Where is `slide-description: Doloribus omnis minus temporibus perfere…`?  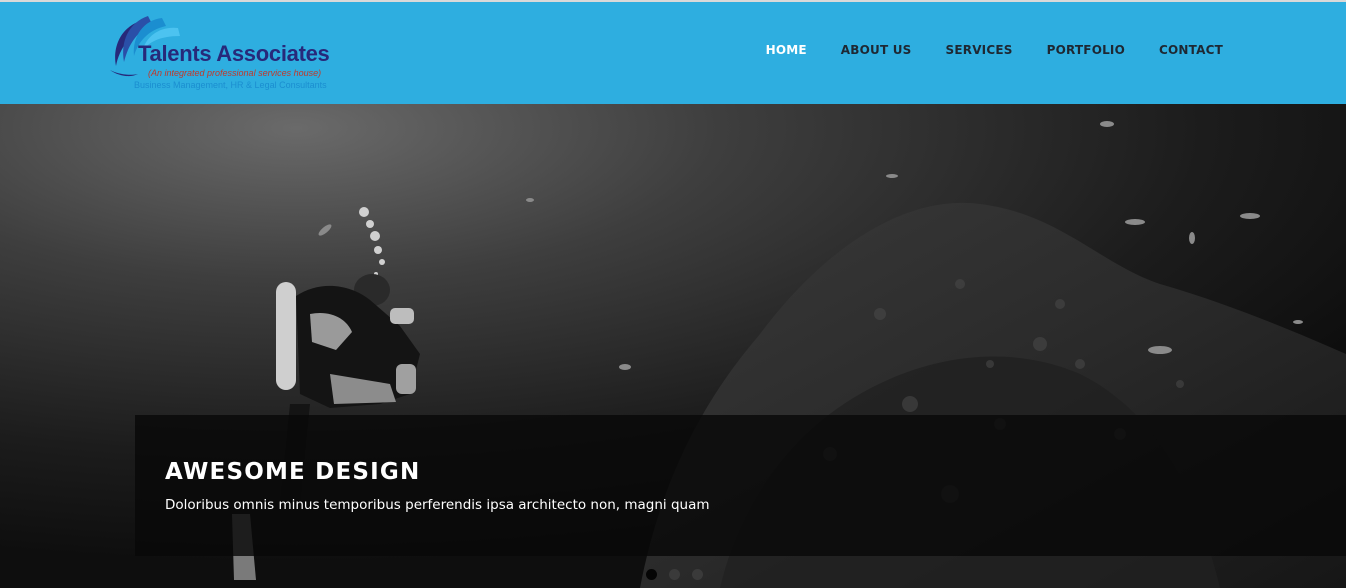
slide-description: Doloribus omnis minus temporibus perfere… is located at coordinates (437, 505).